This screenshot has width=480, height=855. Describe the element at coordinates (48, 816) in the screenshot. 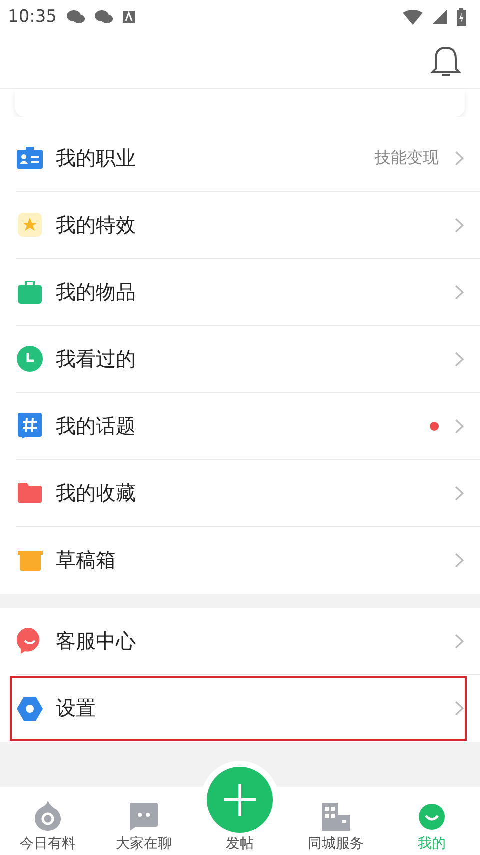

I see `flame-icon` at that location.